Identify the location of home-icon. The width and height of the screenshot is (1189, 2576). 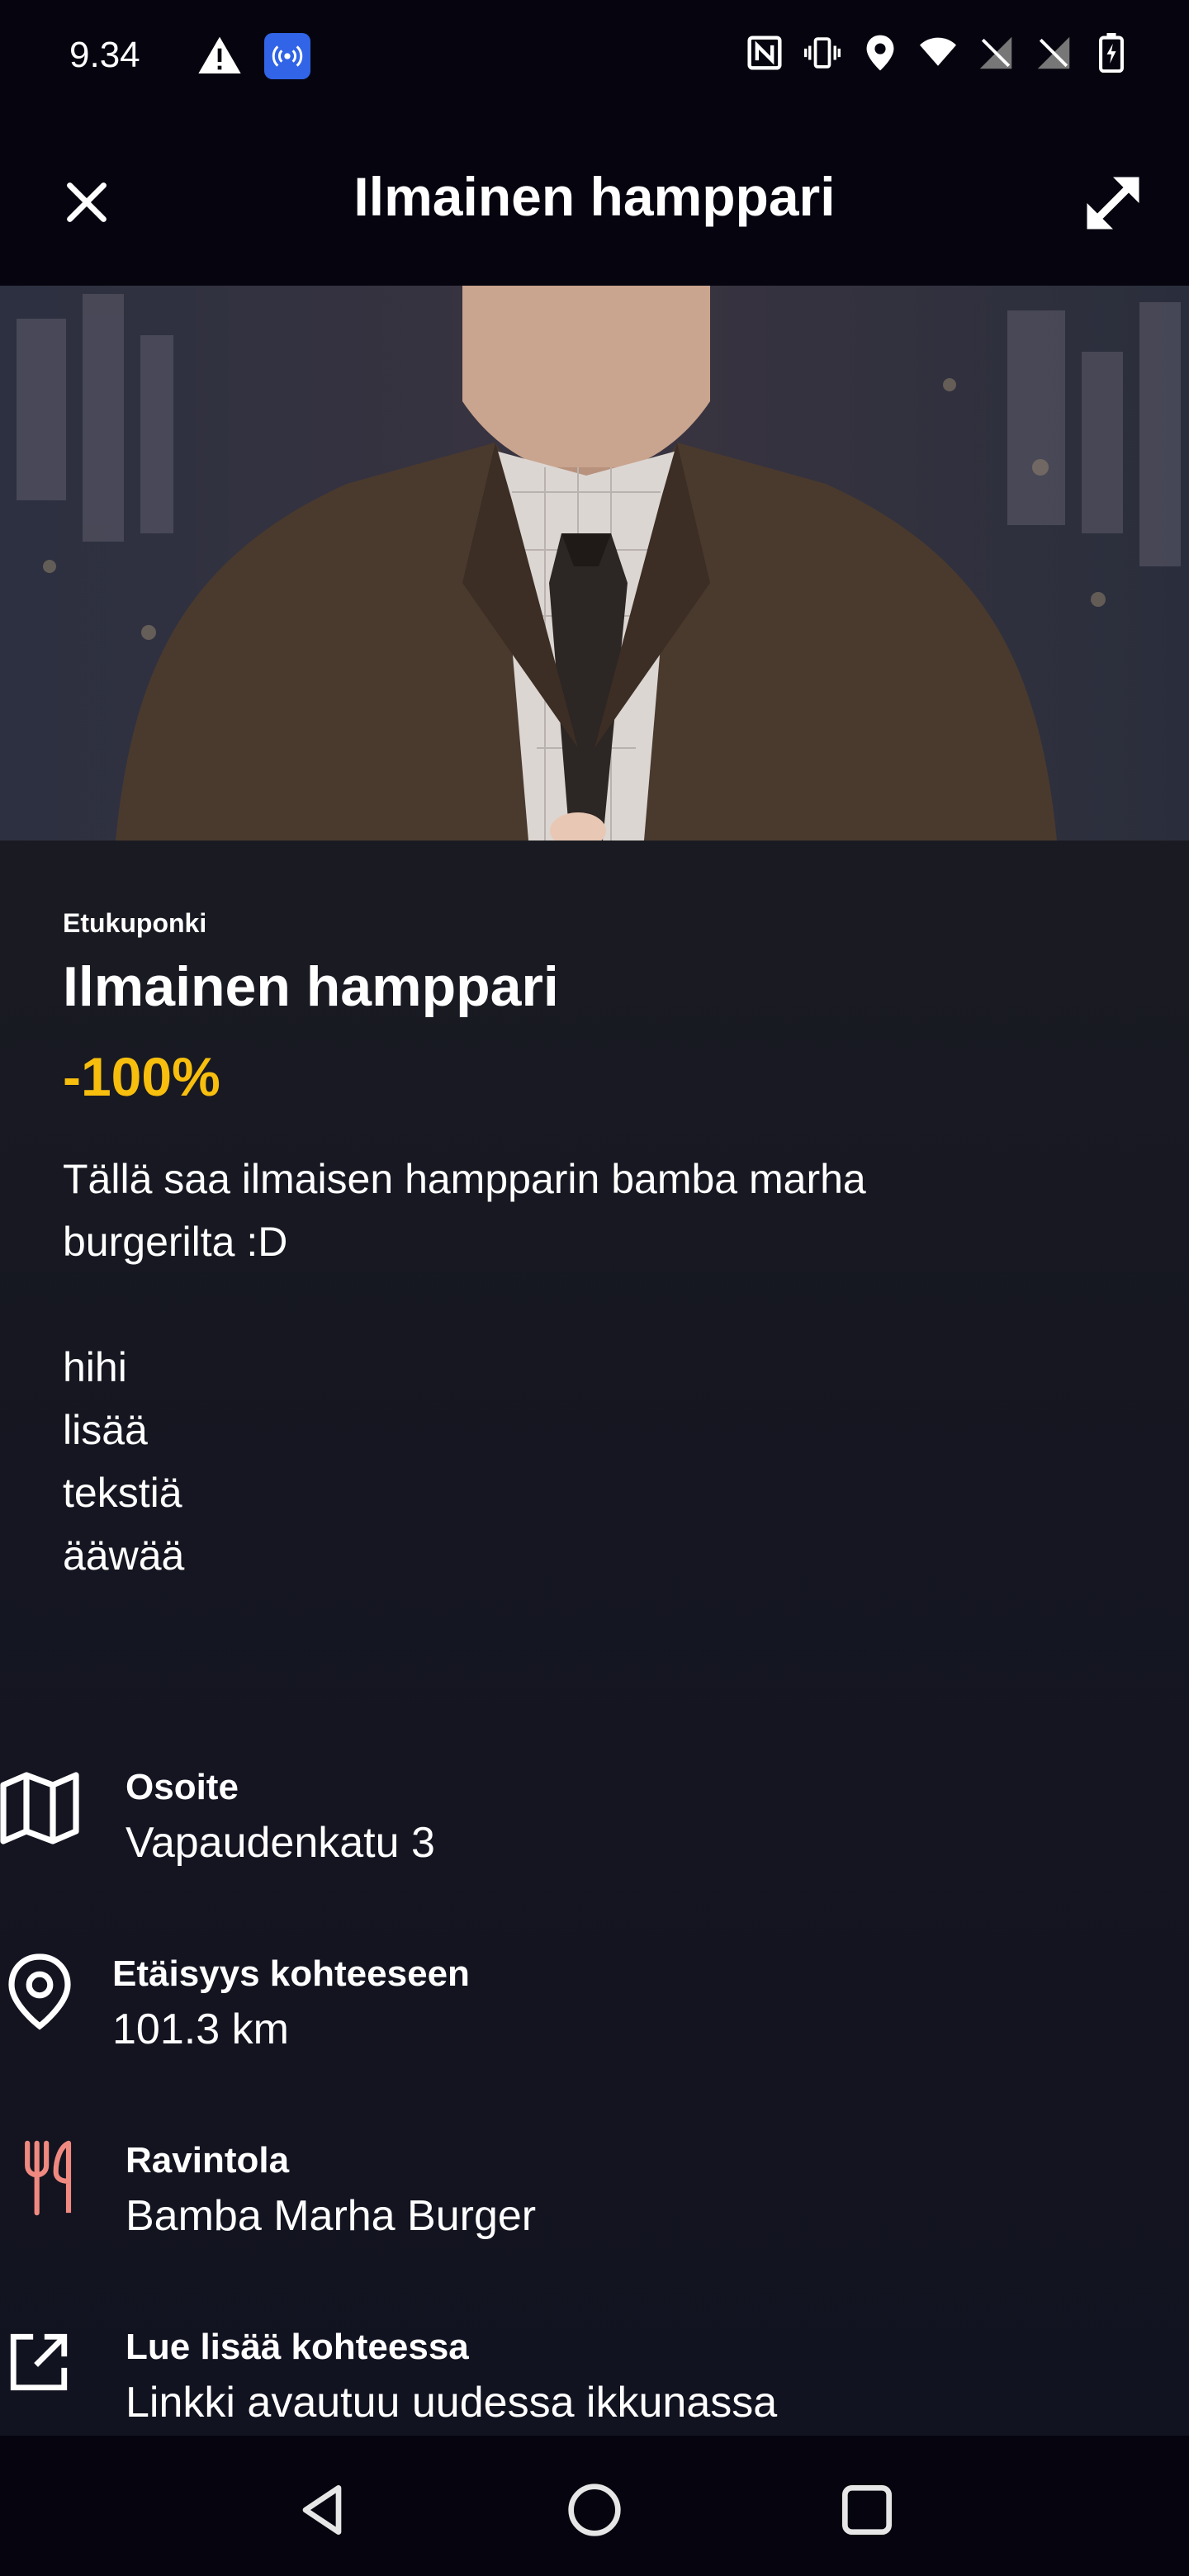
(594, 2510).